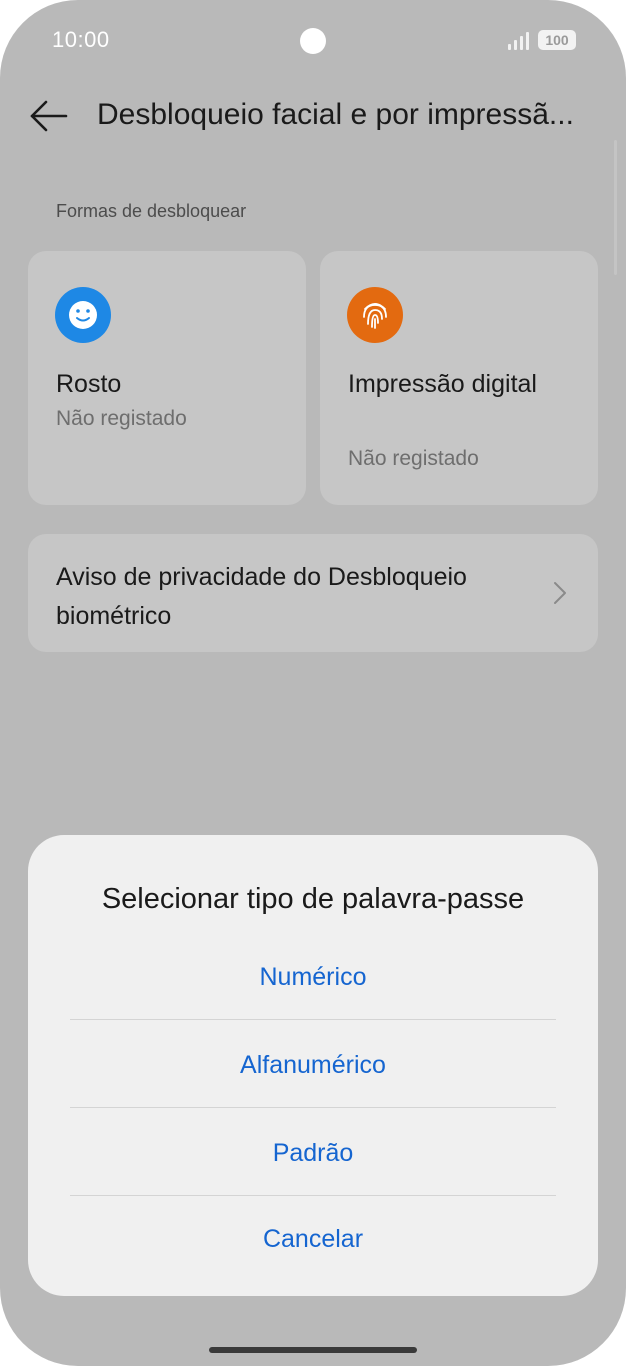 This screenshot has height=1366, width=626. What do you see at coordinates (313, 899) in the screenshot?
I see `dialog-title: Selecionar tipo de palavra-passe` at bounding box center [313, 899].